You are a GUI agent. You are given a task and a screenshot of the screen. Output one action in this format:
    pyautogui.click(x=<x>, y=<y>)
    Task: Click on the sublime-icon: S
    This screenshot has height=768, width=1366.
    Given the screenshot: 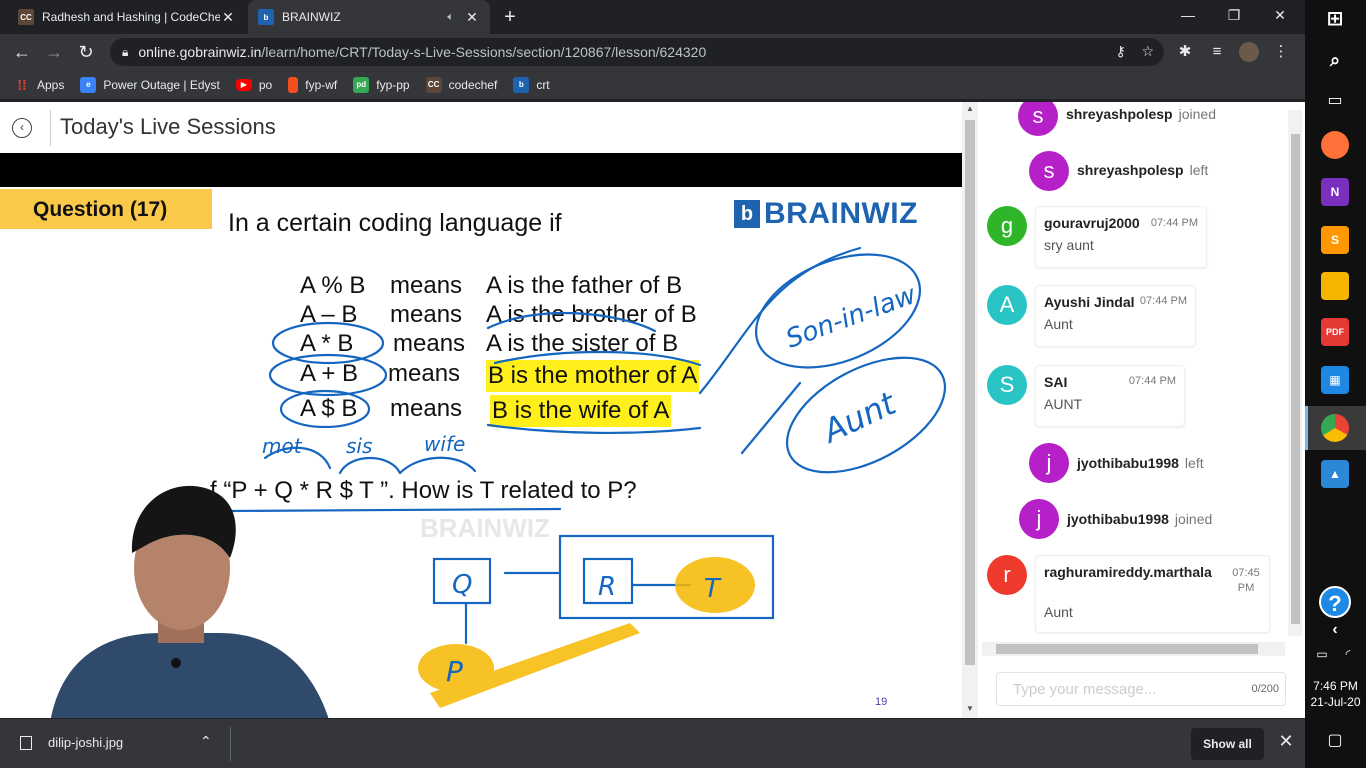 What is the action you would take?
    pyautogui.click(x=1335, y=240)
    